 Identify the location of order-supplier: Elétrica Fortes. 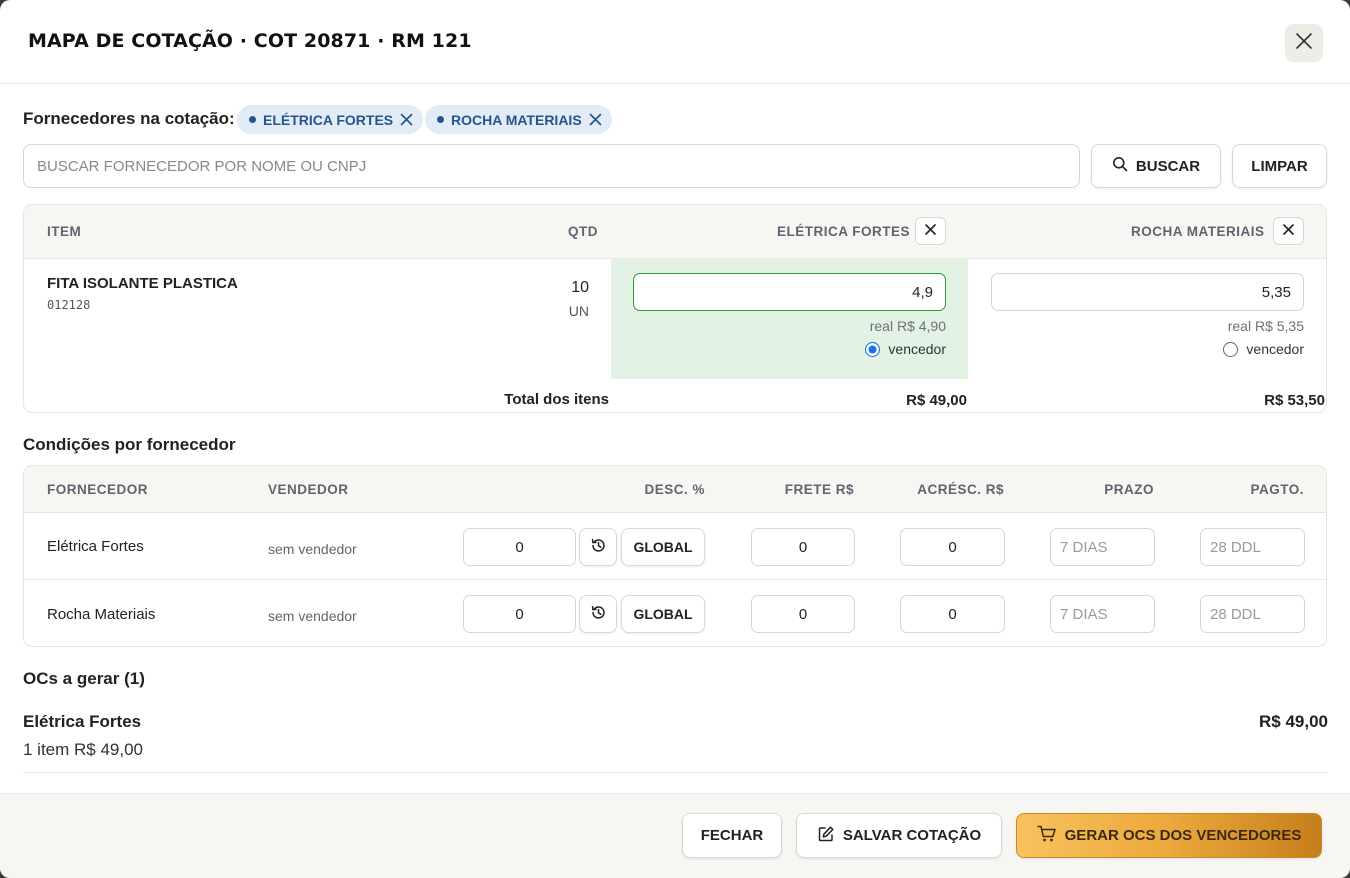
(82, 721).